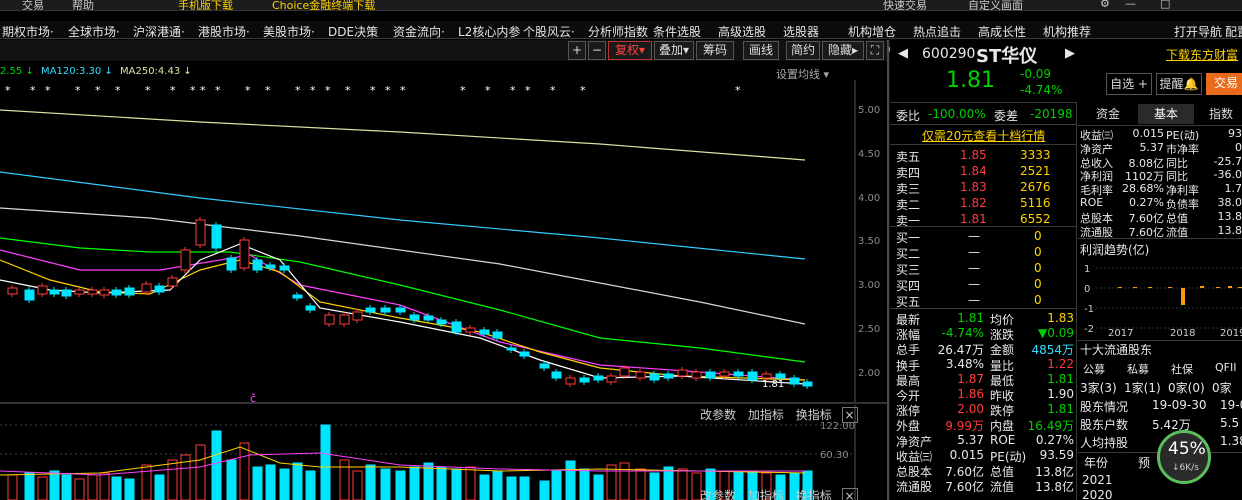 The width and height of the screenshot is (1242, 500). I want to click on next-stock-icon: ▶, so click(1070, 53).